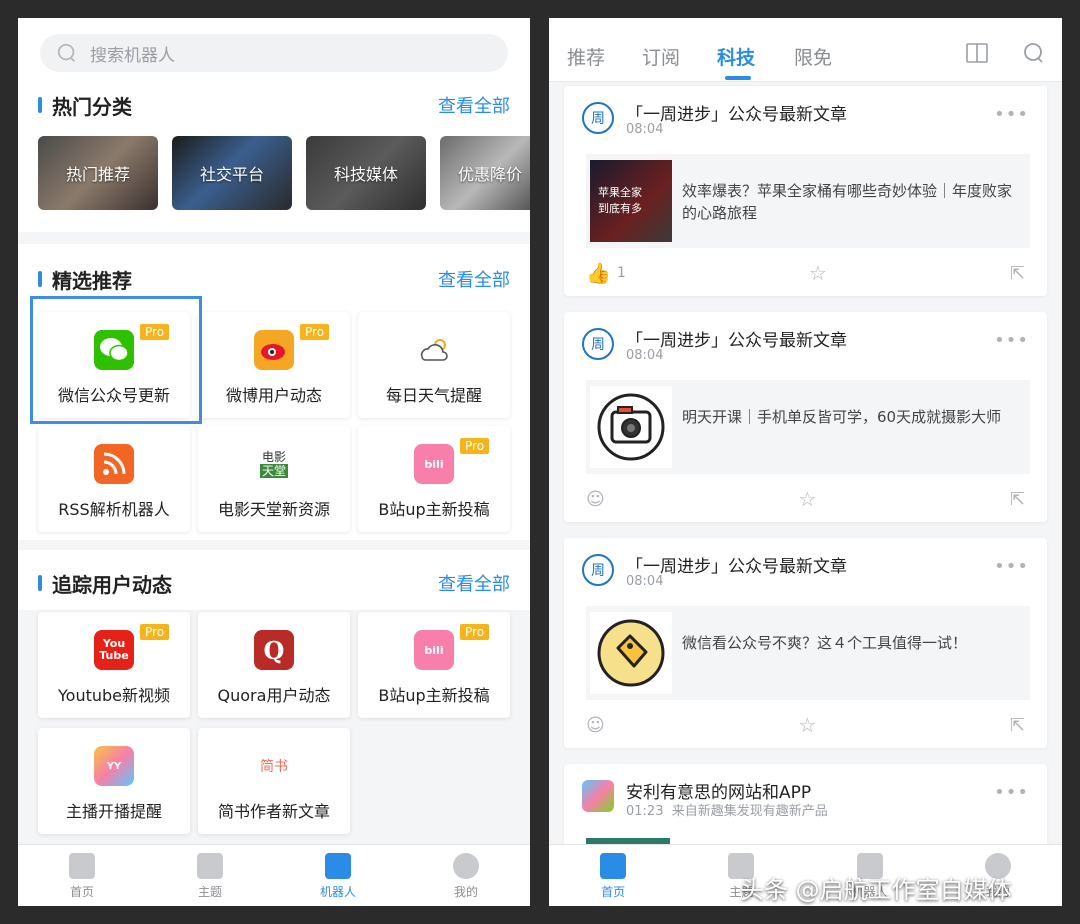 This screenshot has width=1080, height=924. I want to click on watermark-text: 头条 @启航工作室自媒体, so click(876, 890).